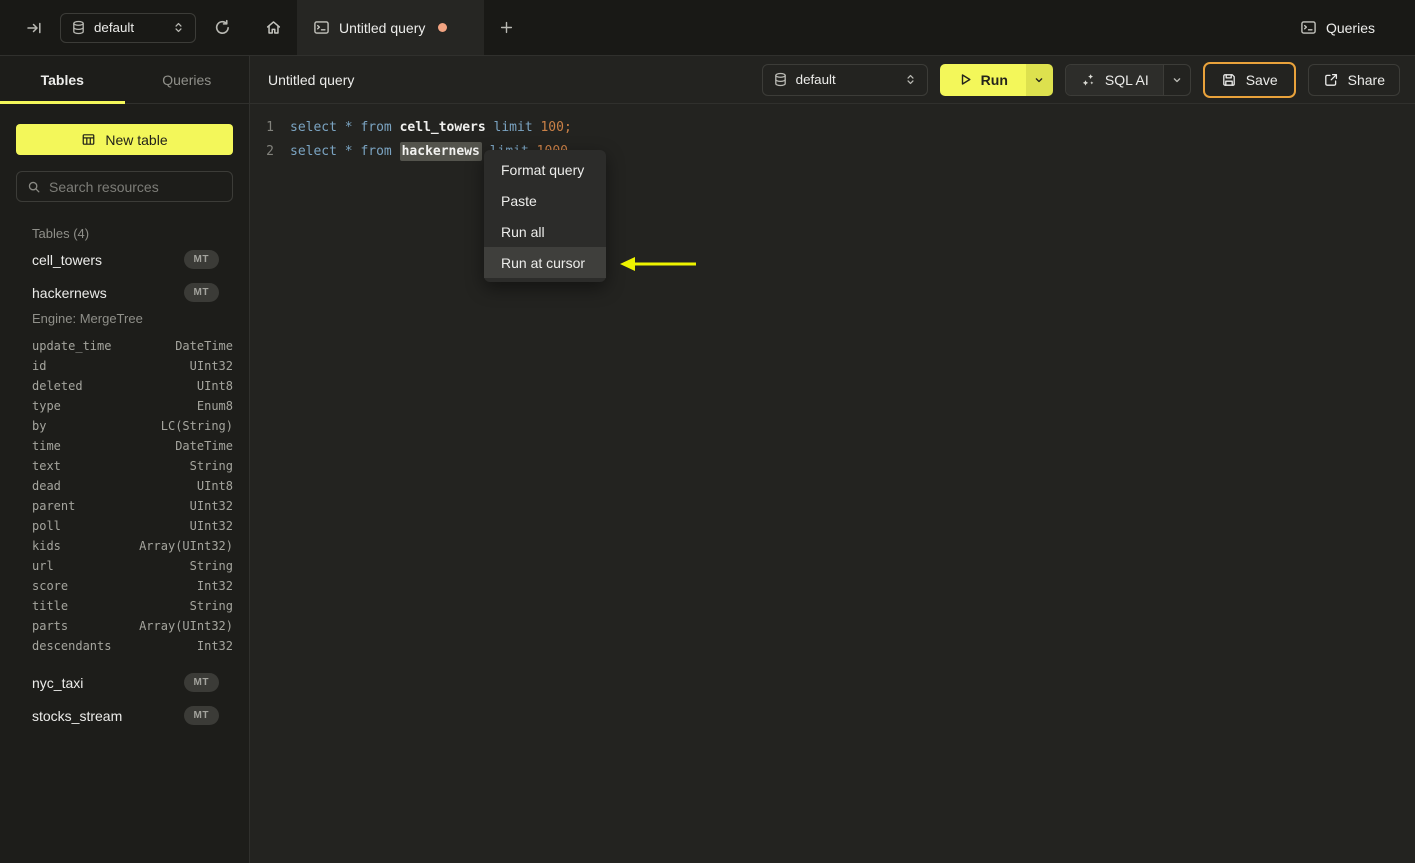 The width and height of the screenshot is (1415, 863). Describe the element at coordinates (273, 27) in the screenshot. I see `home-button` at that location.